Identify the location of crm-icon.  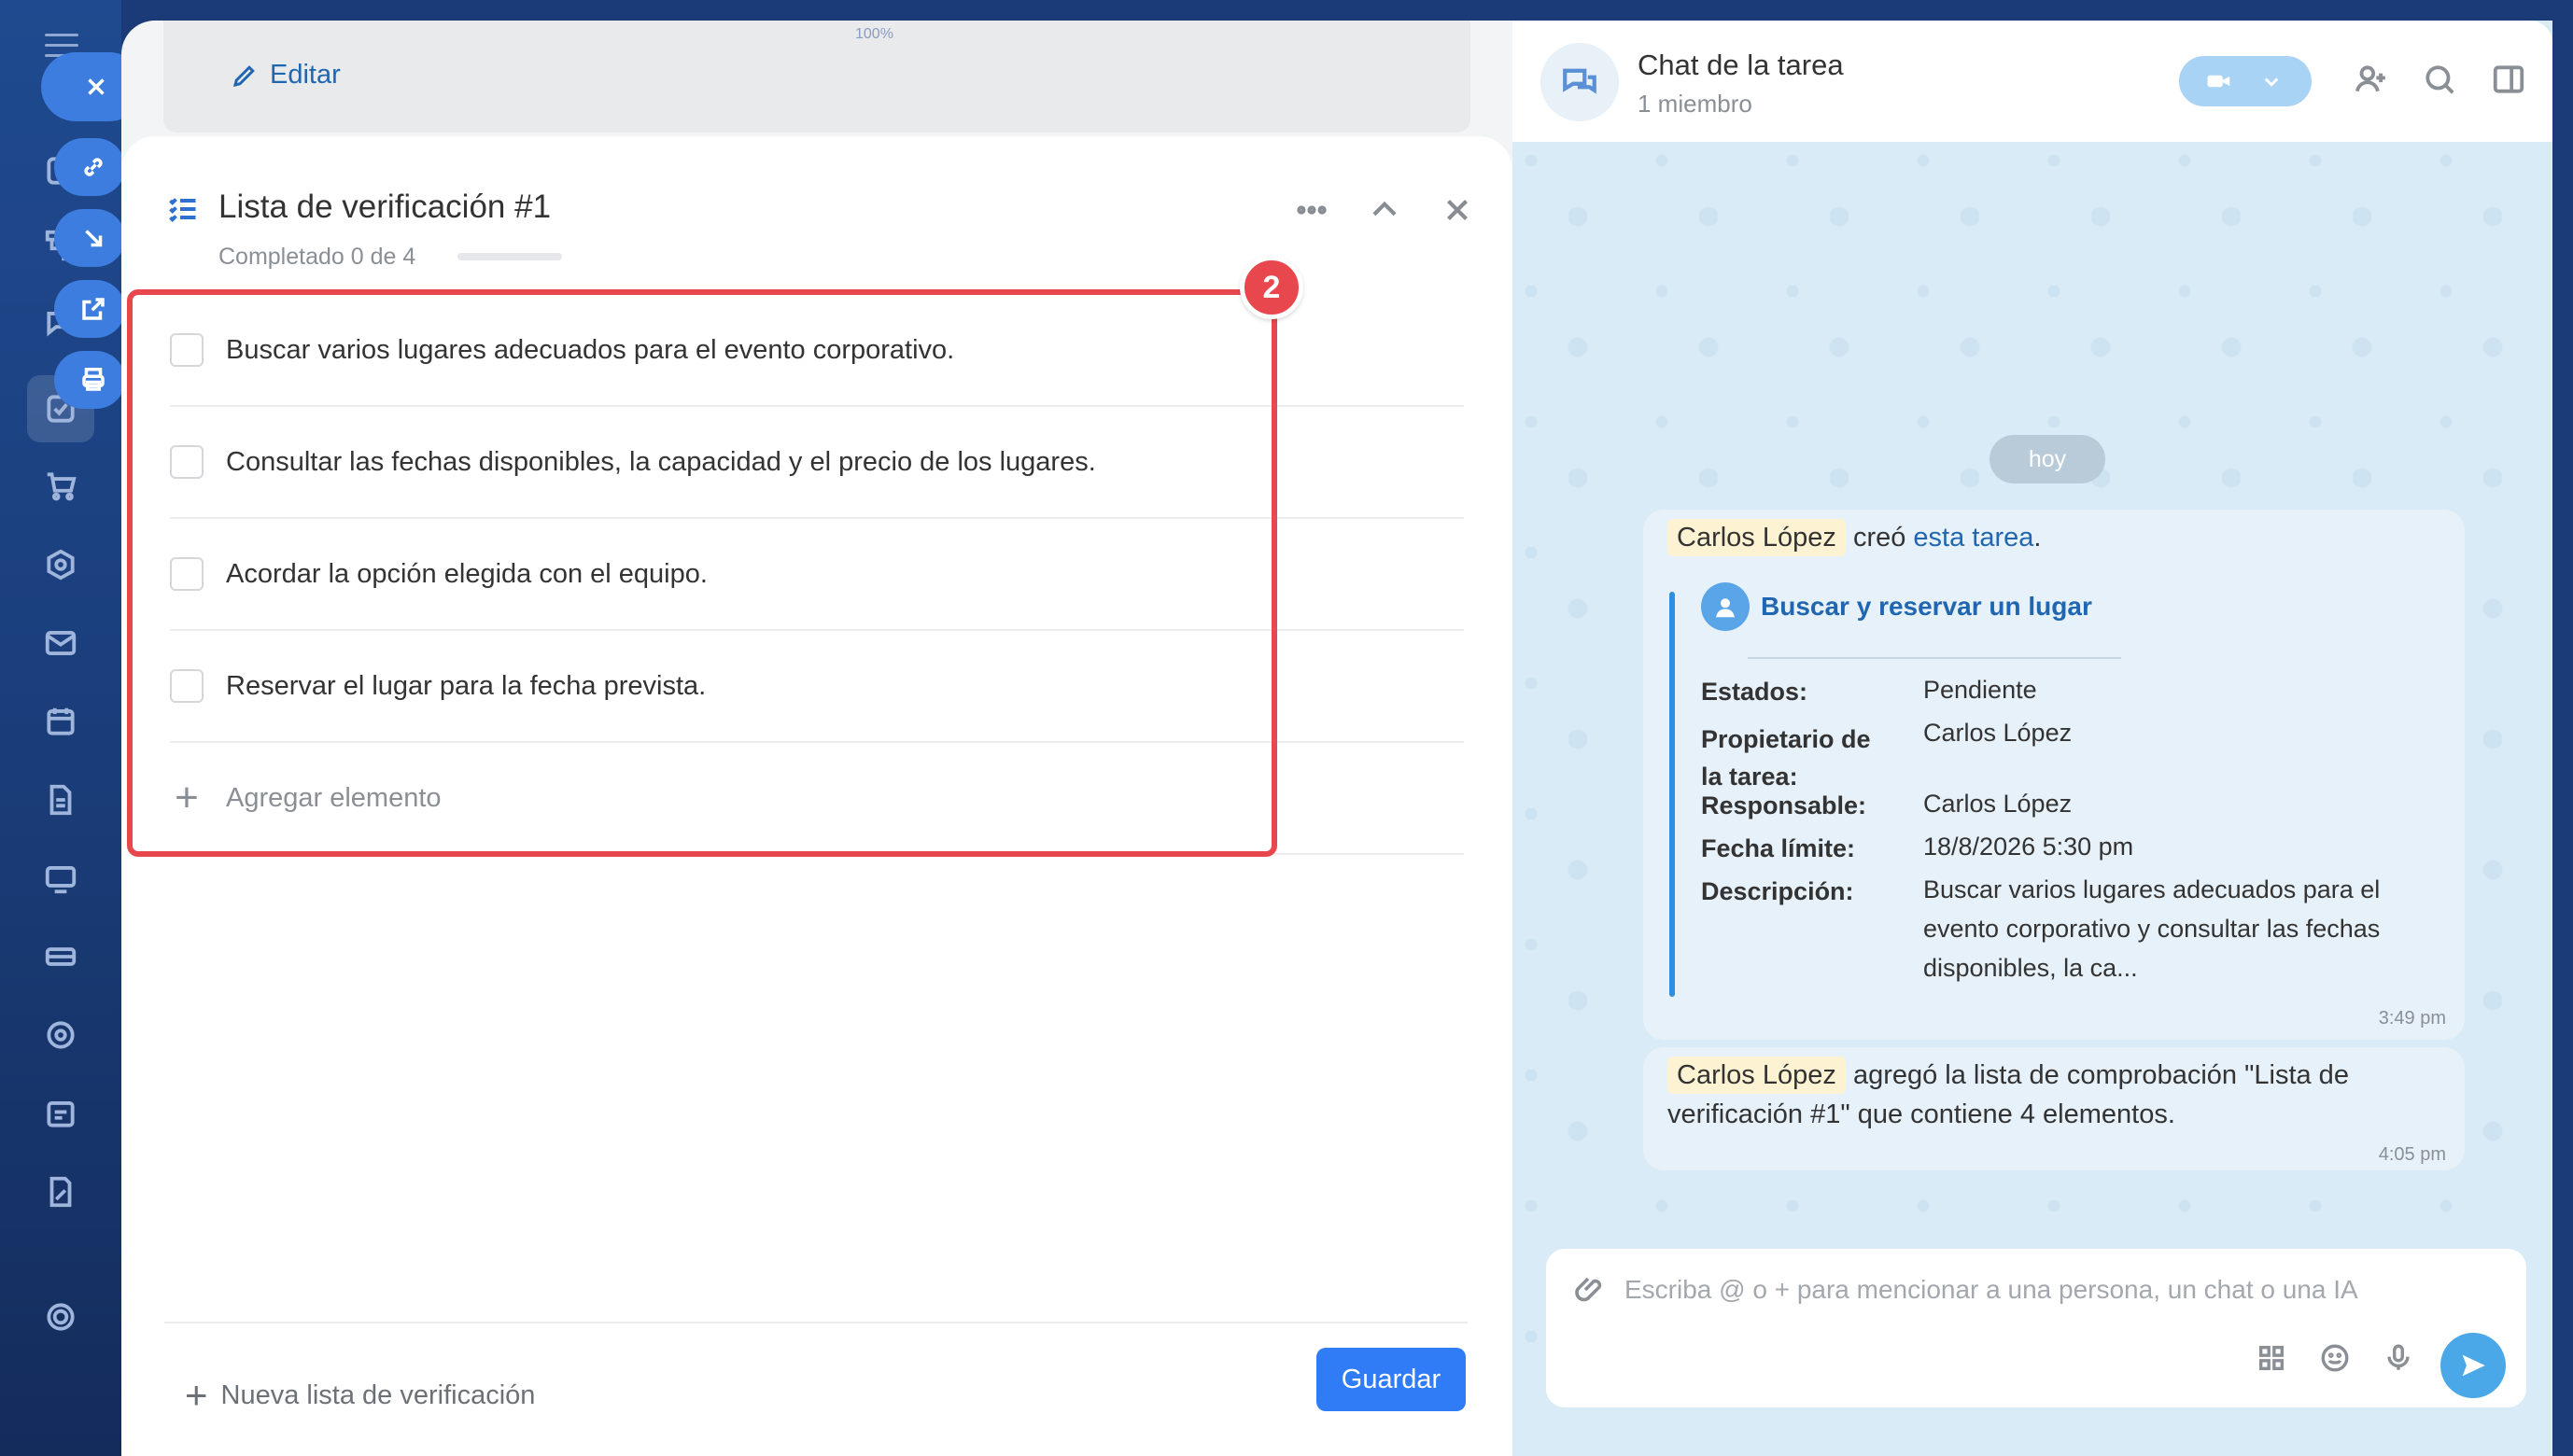
(60, 564).